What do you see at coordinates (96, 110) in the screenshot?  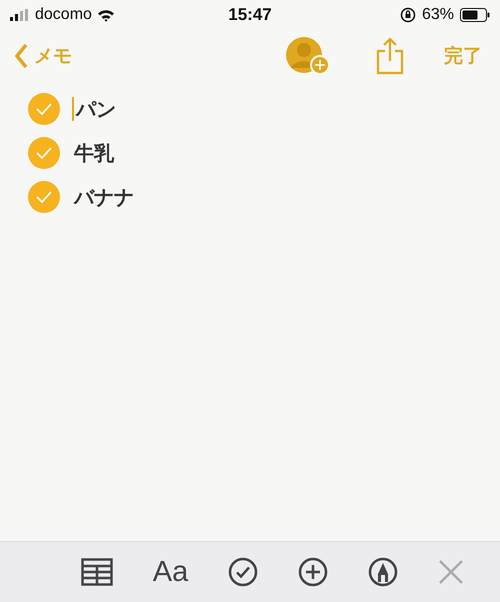 I see `checklist-item-text: パン` at bounding box center [96, 110].